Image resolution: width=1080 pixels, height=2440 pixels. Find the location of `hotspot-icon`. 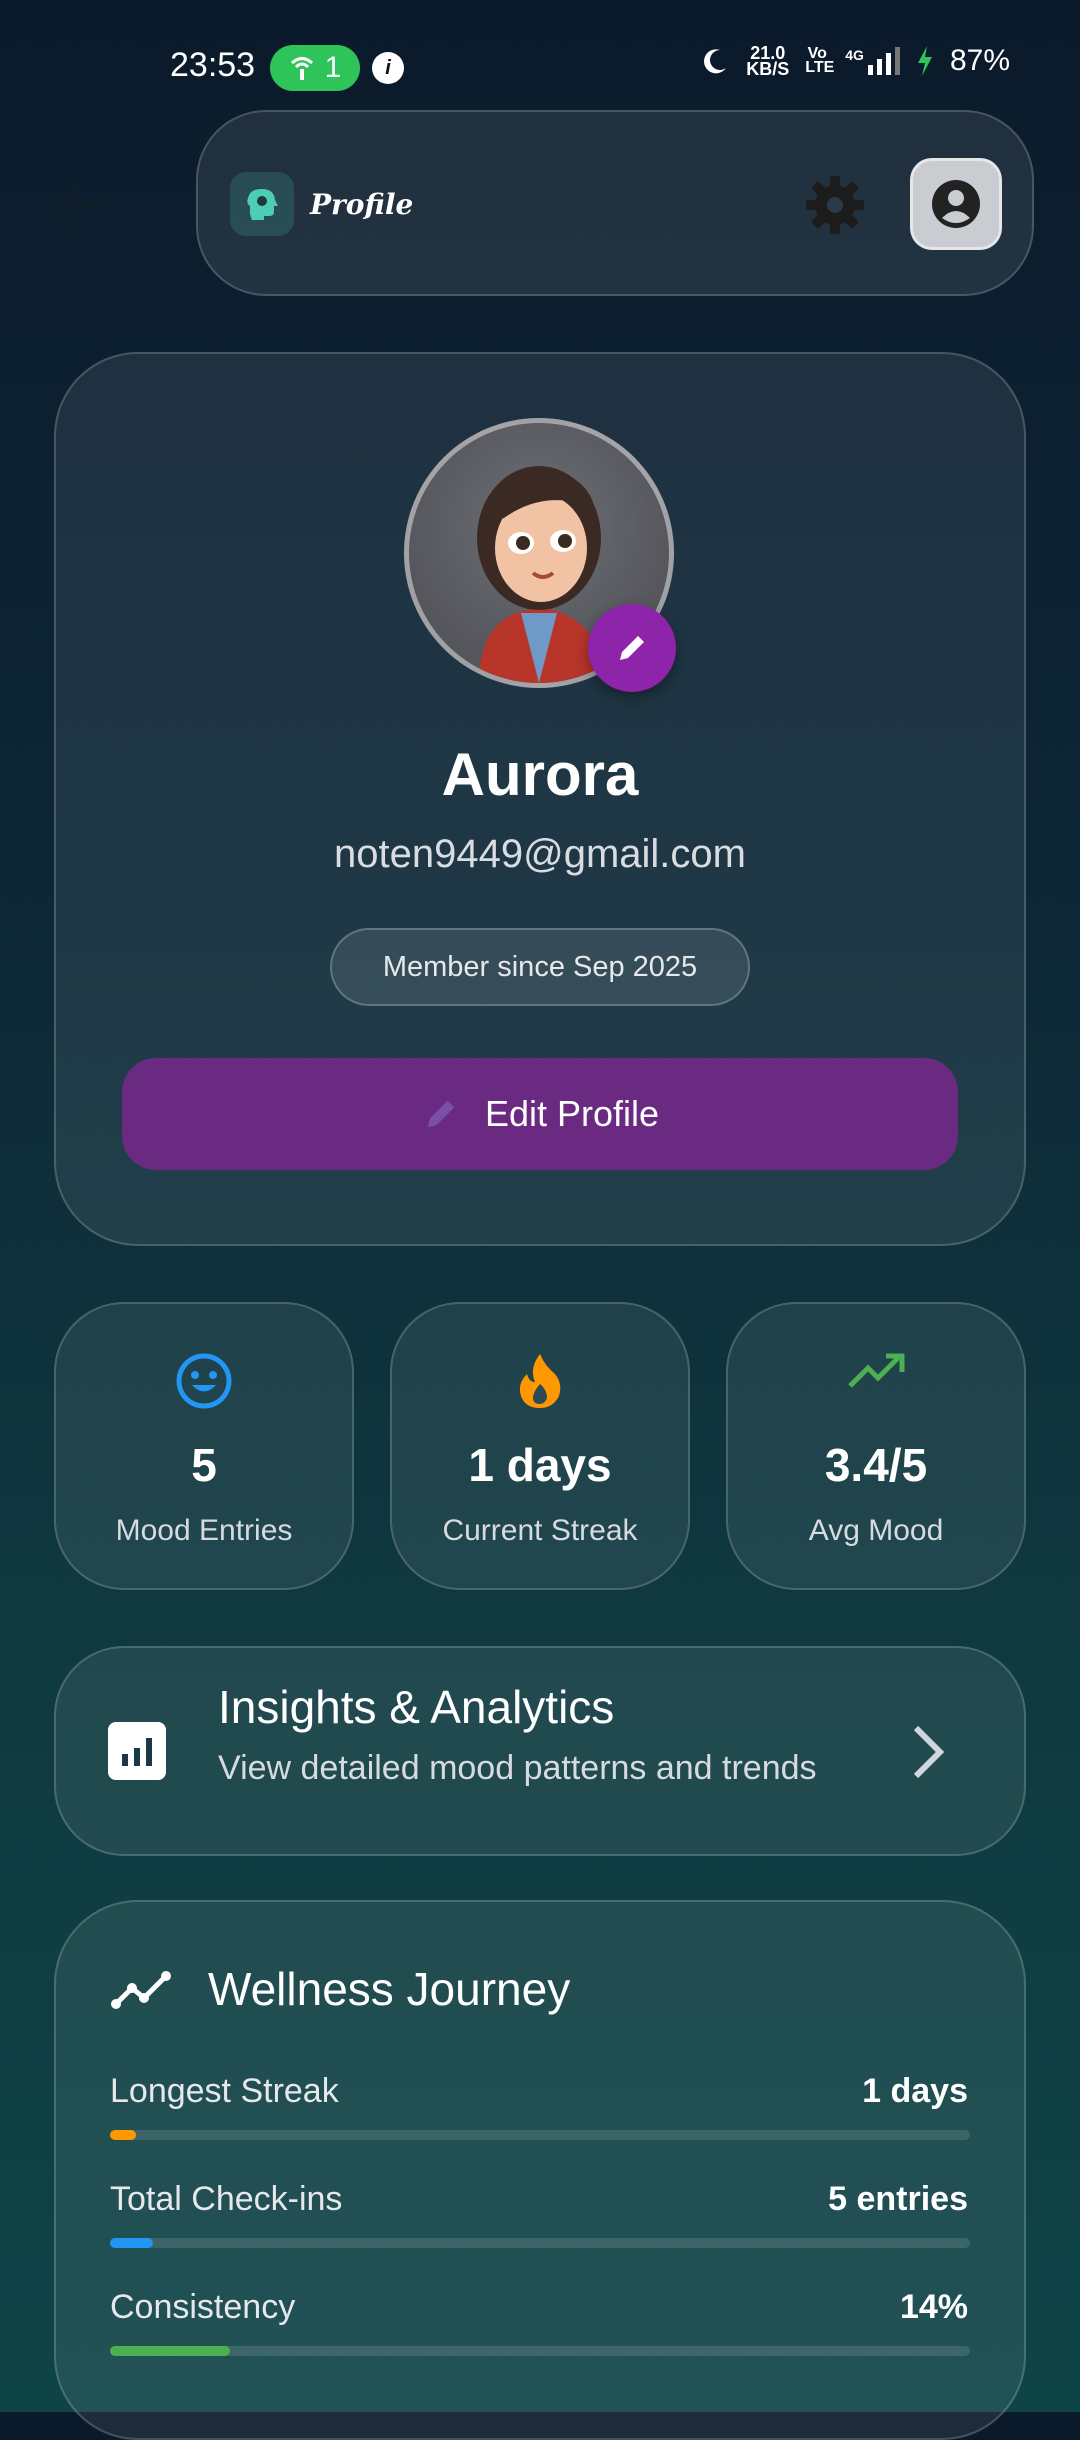

hotspot-icon is located at coordinates (301, 68).